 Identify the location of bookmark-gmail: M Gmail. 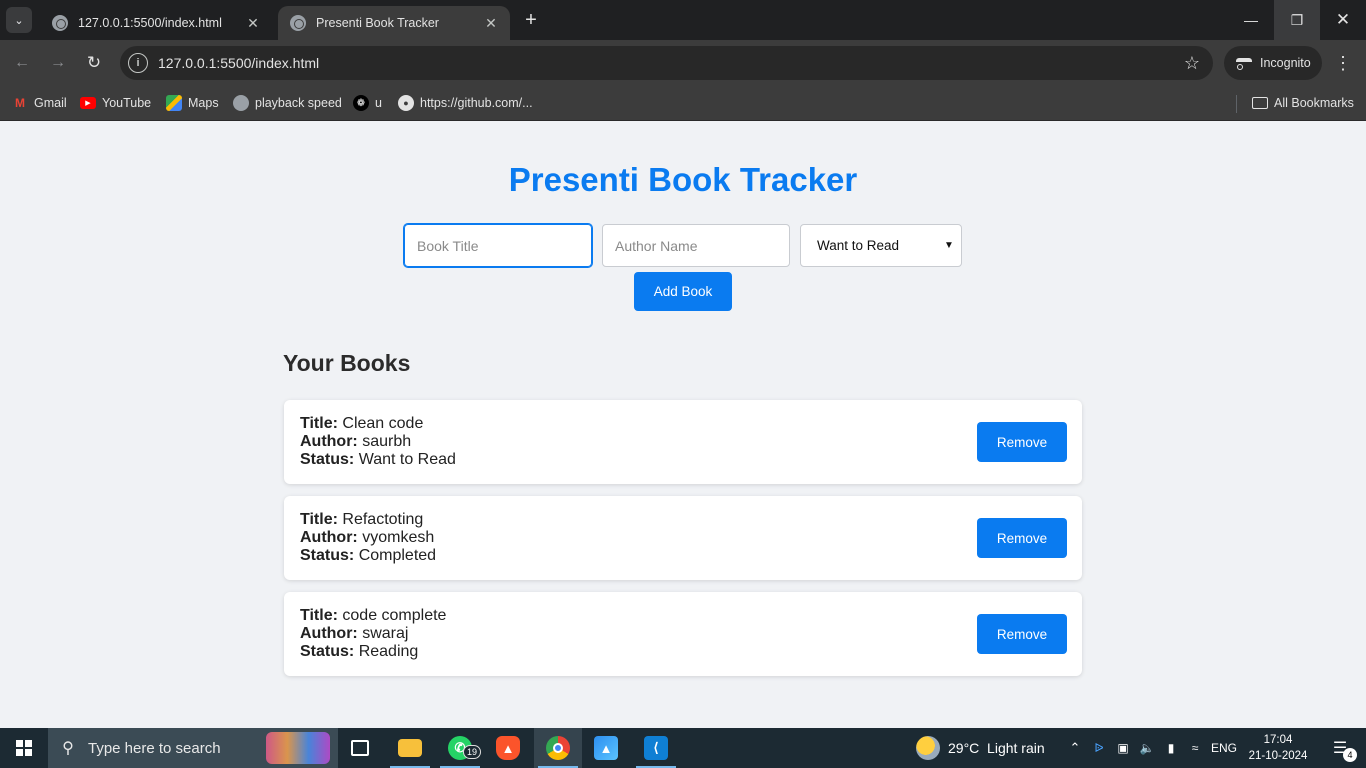
(39, 103).